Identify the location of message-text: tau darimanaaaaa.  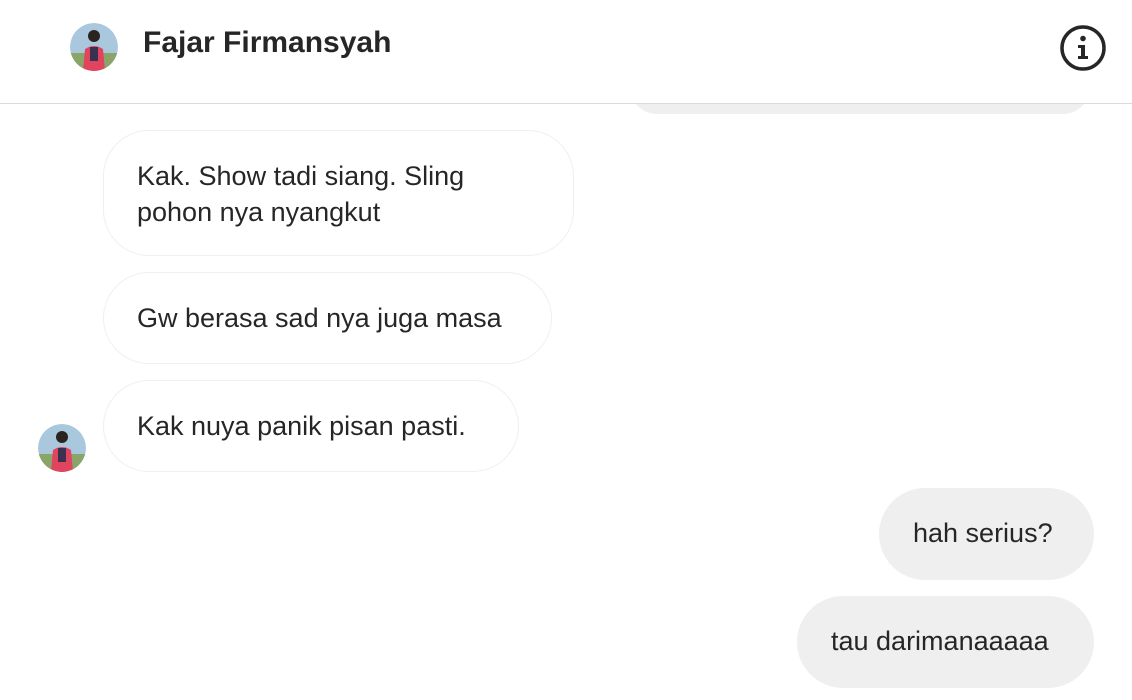
(940, 641).